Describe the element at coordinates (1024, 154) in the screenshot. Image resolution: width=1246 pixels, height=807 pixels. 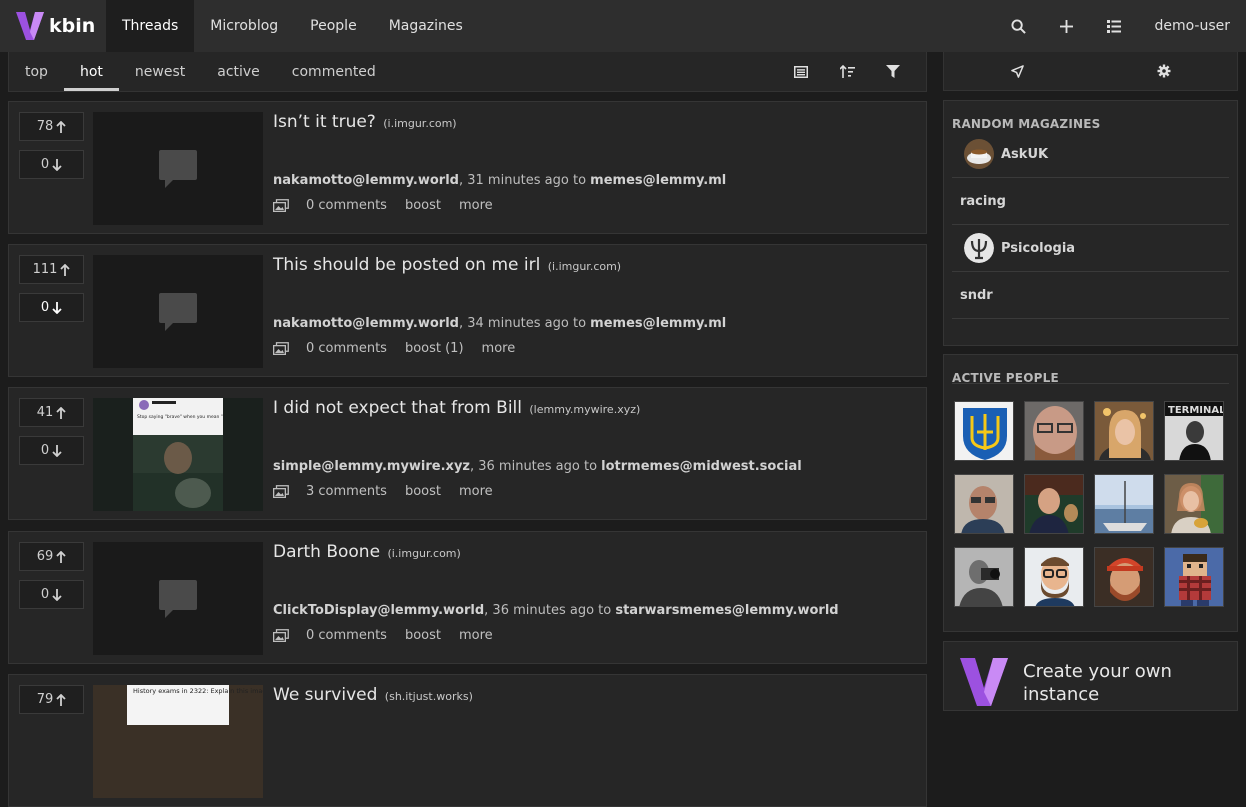
I see `magazine-name: AskUK` at that location.